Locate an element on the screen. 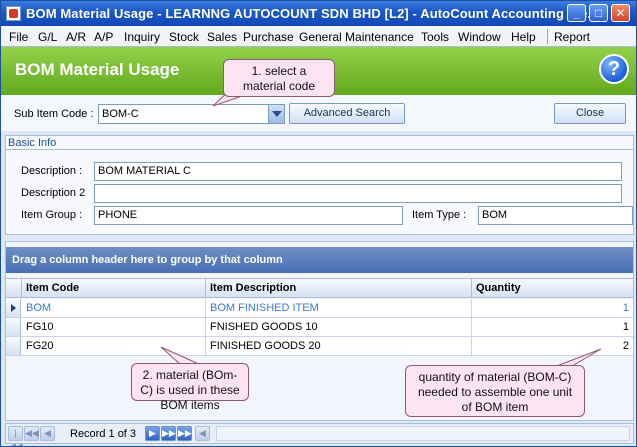  menu-file: File is located at coordinates (18, 37).